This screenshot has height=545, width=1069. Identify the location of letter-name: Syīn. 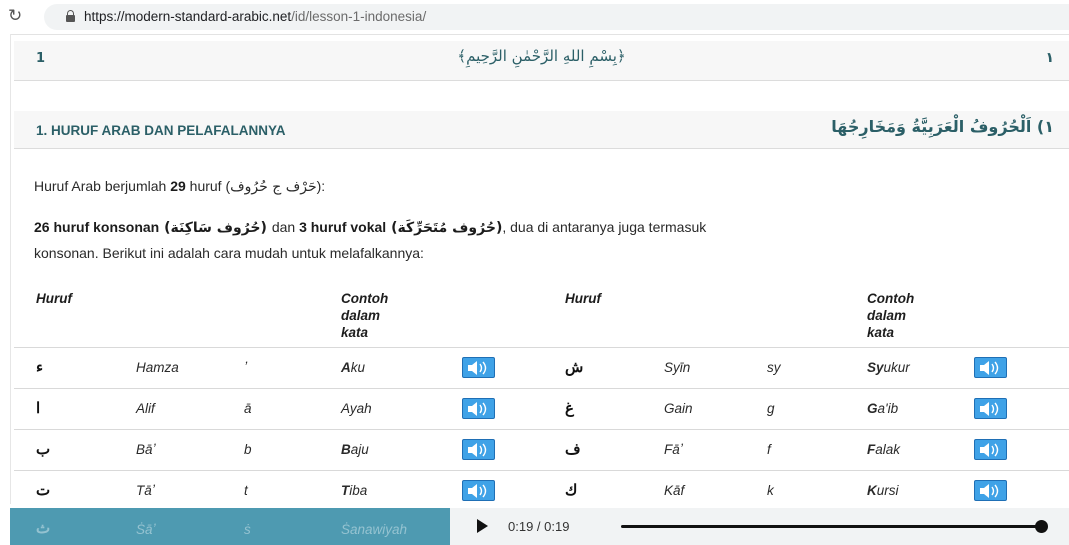
(677, 367).